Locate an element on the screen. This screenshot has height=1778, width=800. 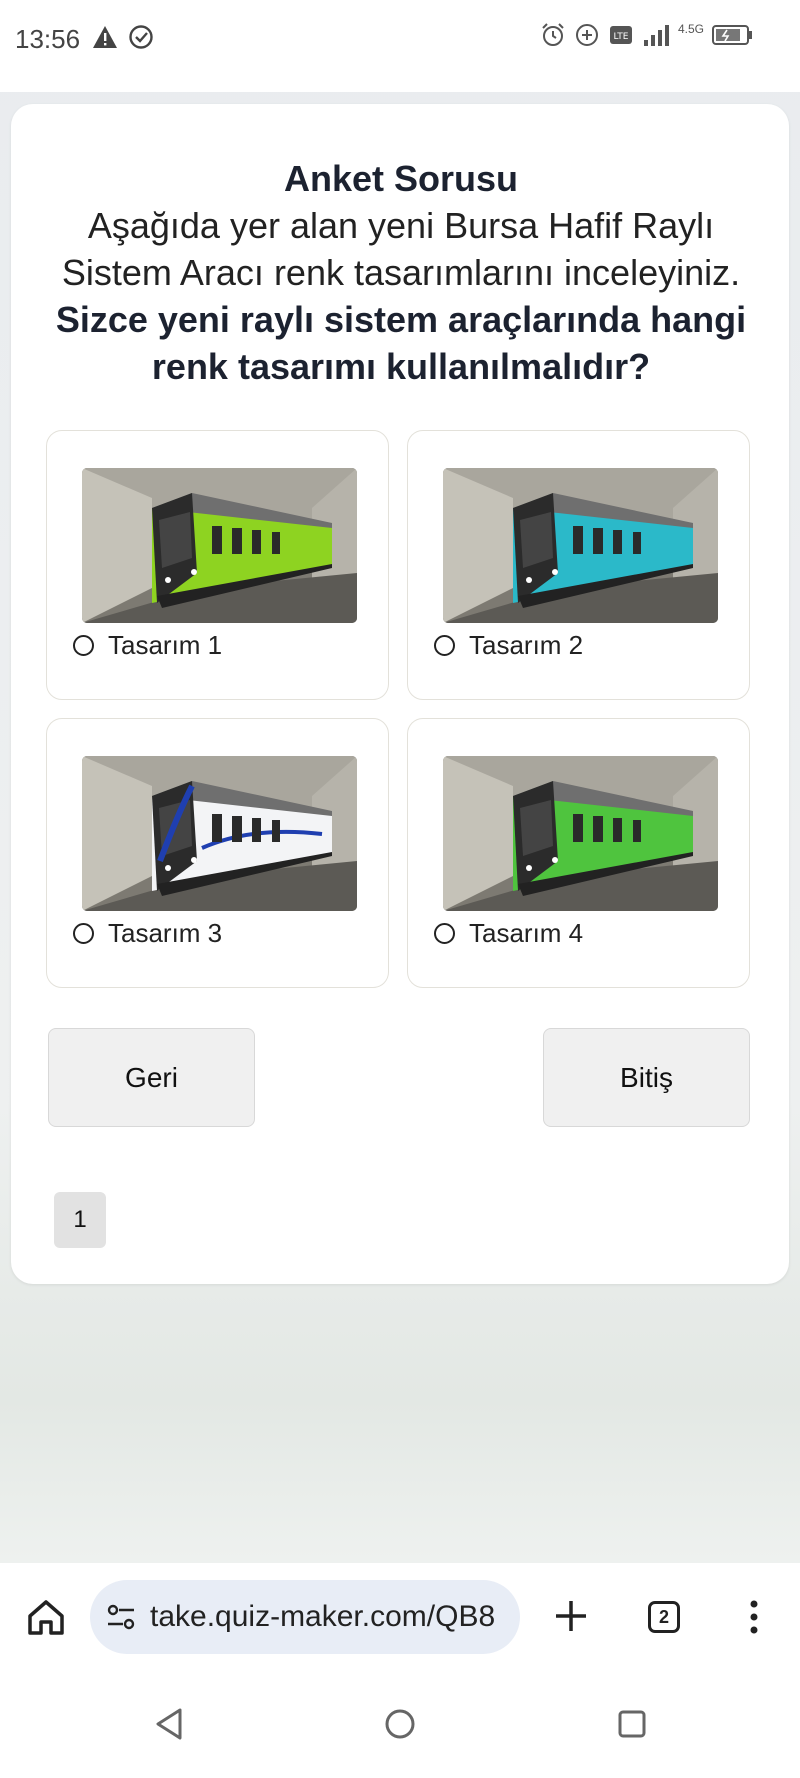
option-design-4: Tasarım 4 is located at coordinates (578, 853).